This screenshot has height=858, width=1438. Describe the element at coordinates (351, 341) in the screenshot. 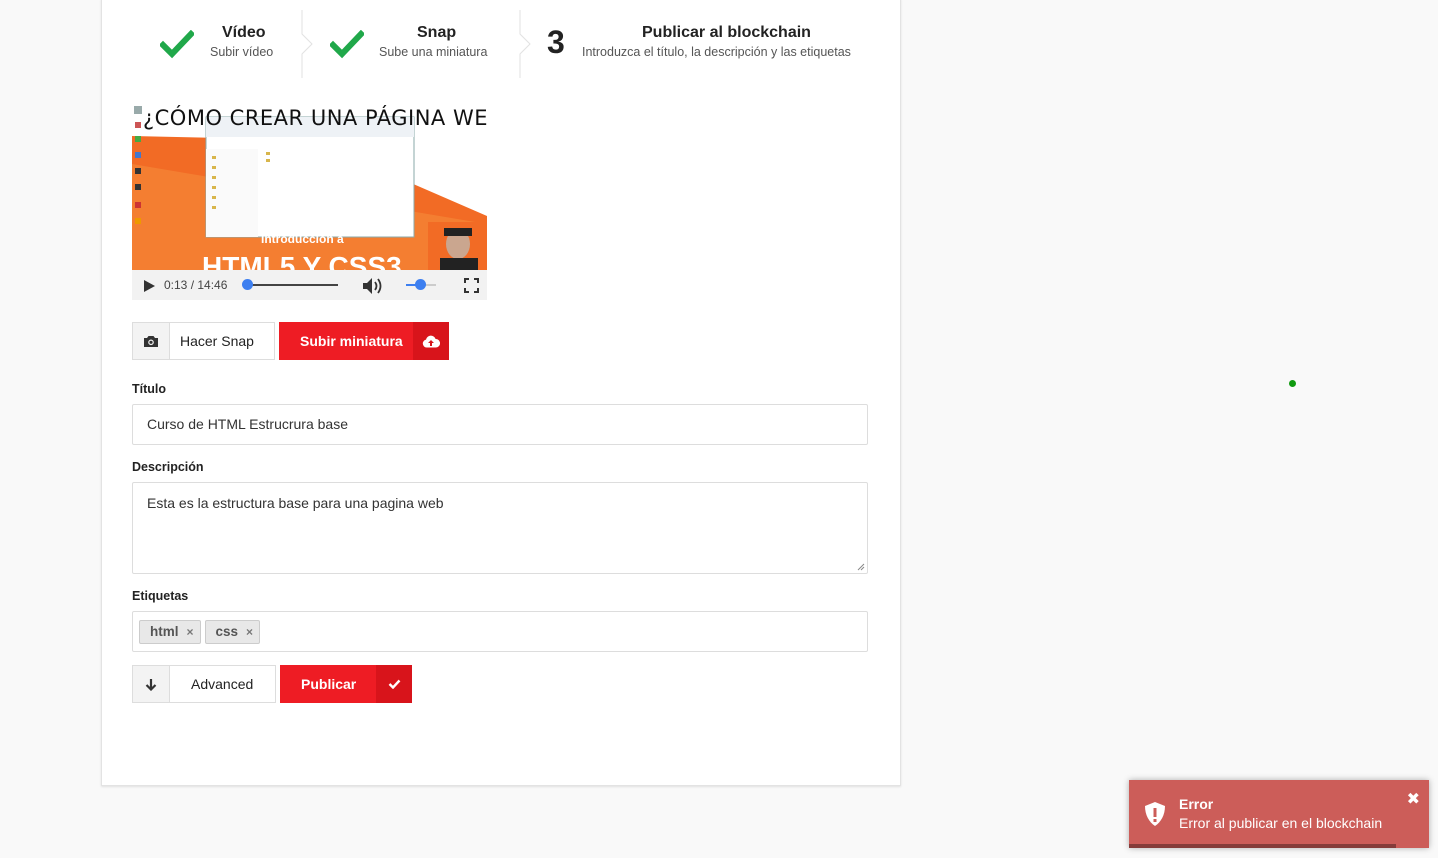

I see `upload-thumbnail-label: Subir miniatura` at that location.